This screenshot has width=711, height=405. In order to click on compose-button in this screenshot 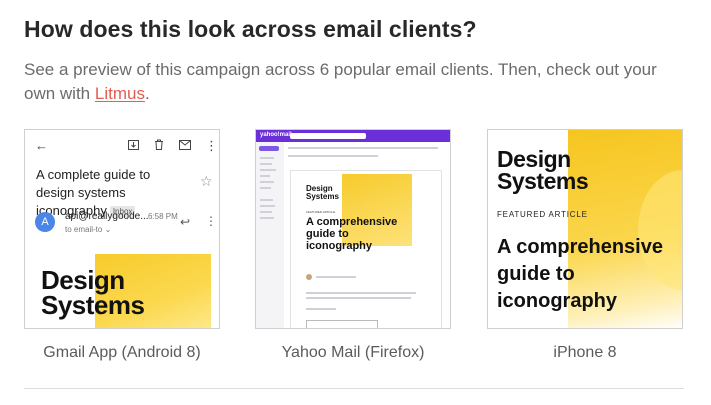, I will do `click(269, 148)`.